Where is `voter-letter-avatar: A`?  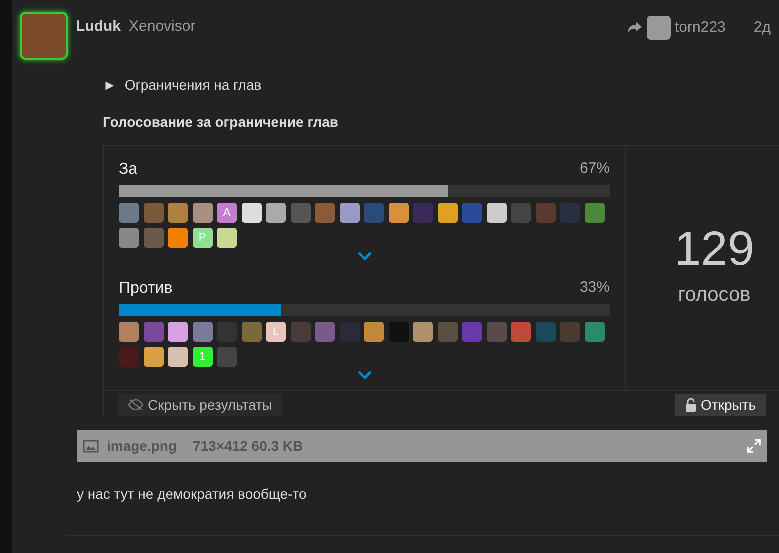 voter-letter-avatar: A is located at coordinates (227, 213).